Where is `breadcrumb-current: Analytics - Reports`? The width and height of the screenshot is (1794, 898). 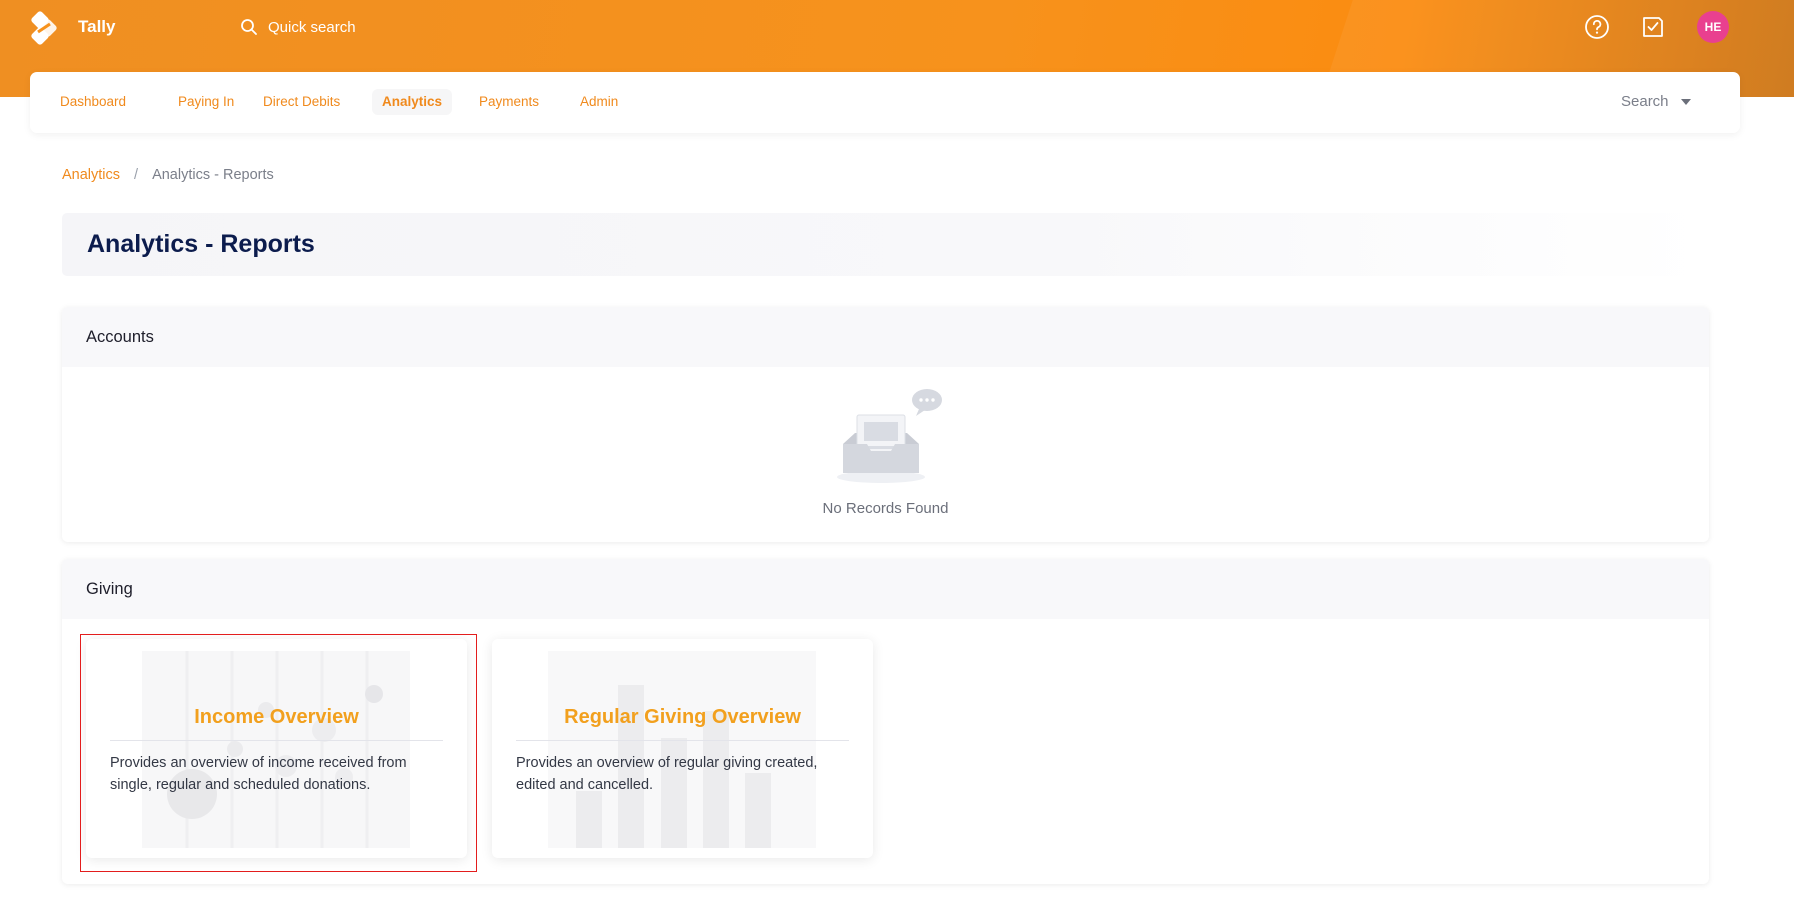
breadcrumb-current: Analytics - Reports is located at coordinates (213, 175).